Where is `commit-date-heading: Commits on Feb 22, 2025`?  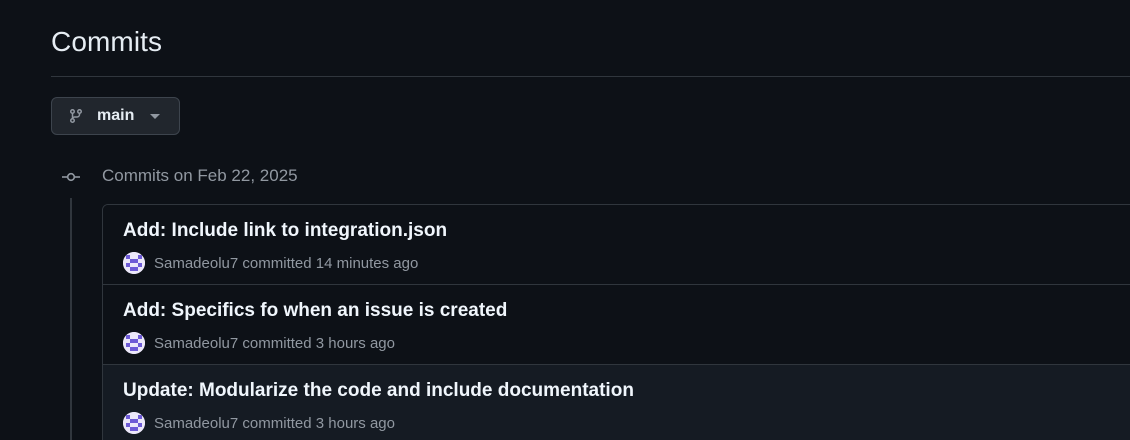
commit-date-heading: Commits on Feb 22, 2025 is located at coordinates (200, 175).